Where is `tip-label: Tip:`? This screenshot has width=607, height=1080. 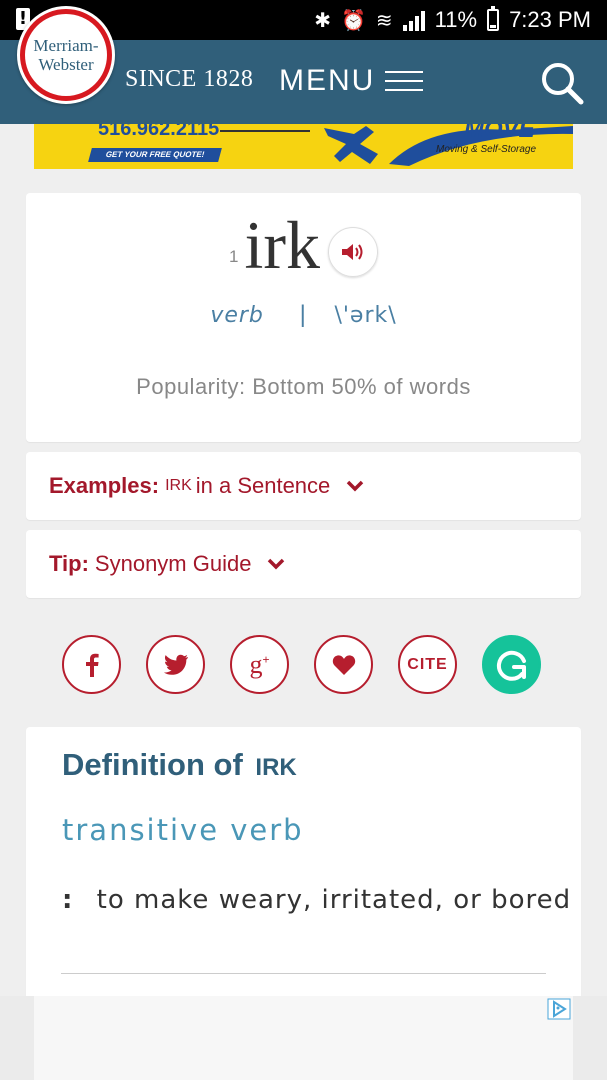
tip-label: Tip: is located at coordinates (69, 563).